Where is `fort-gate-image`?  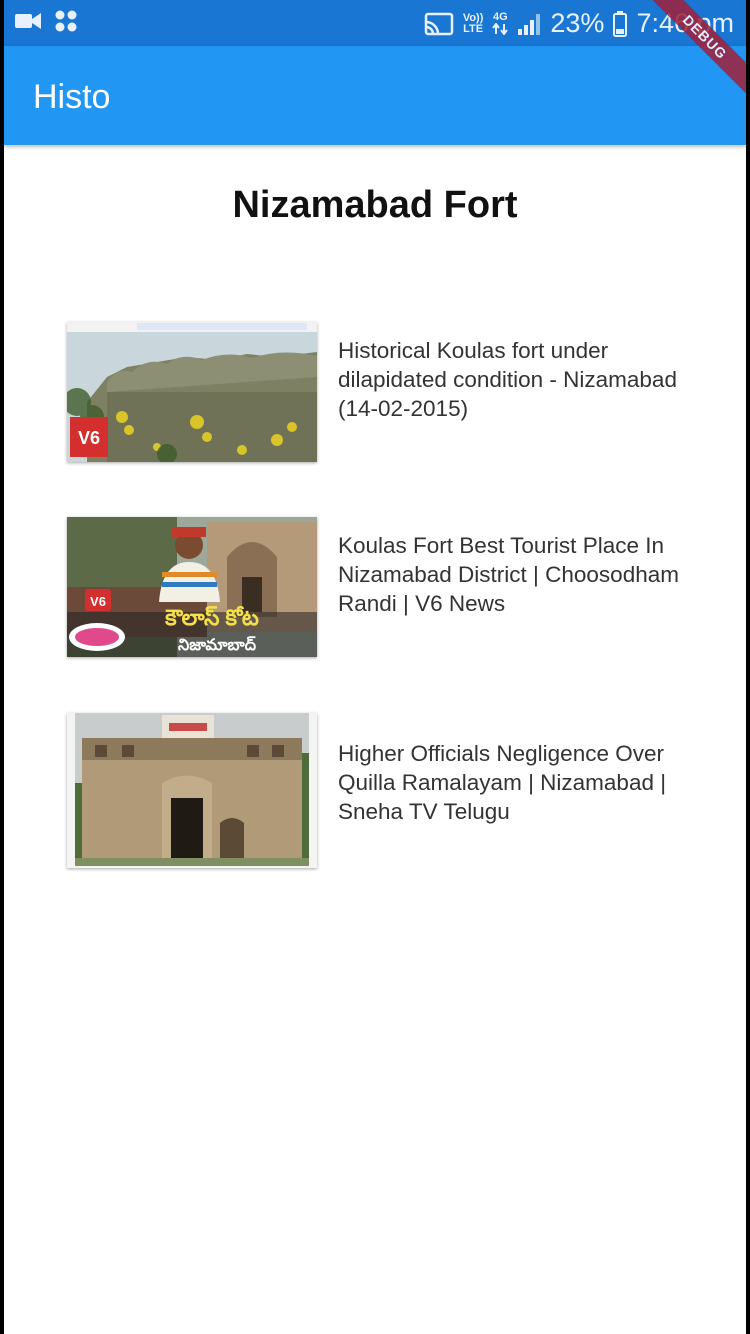 fort-gate-image is located at coordinates (192, 790).